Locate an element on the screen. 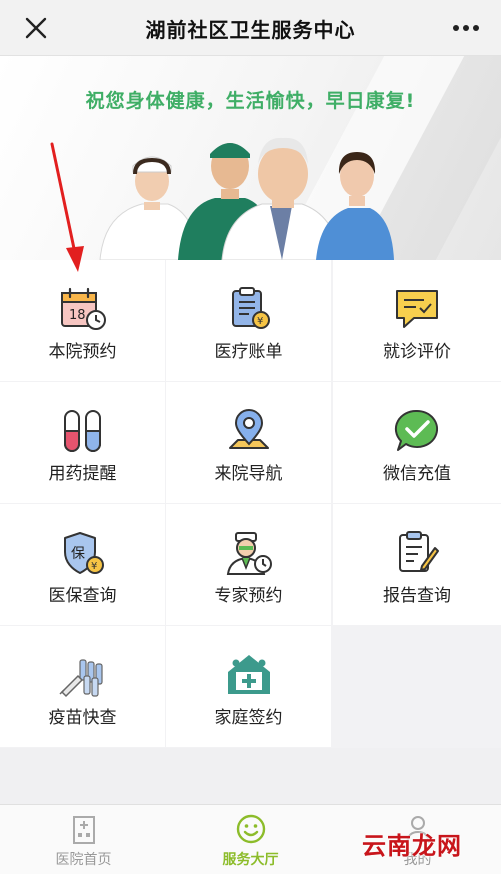 The image size is (501, 874). pill-icon is located at coordinates (82, 431).